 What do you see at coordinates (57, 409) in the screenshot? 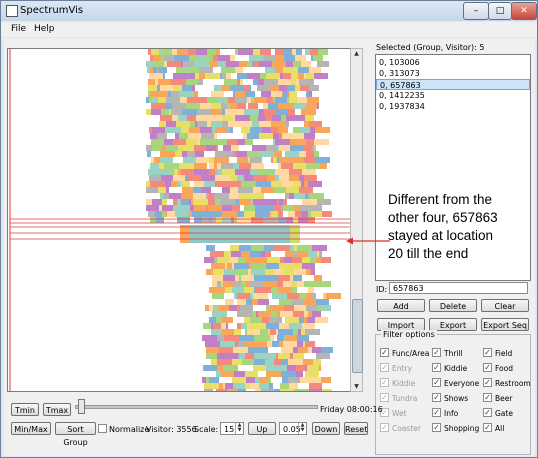
I see `tmax-button: Tmax` at bounding box center [57, 409].